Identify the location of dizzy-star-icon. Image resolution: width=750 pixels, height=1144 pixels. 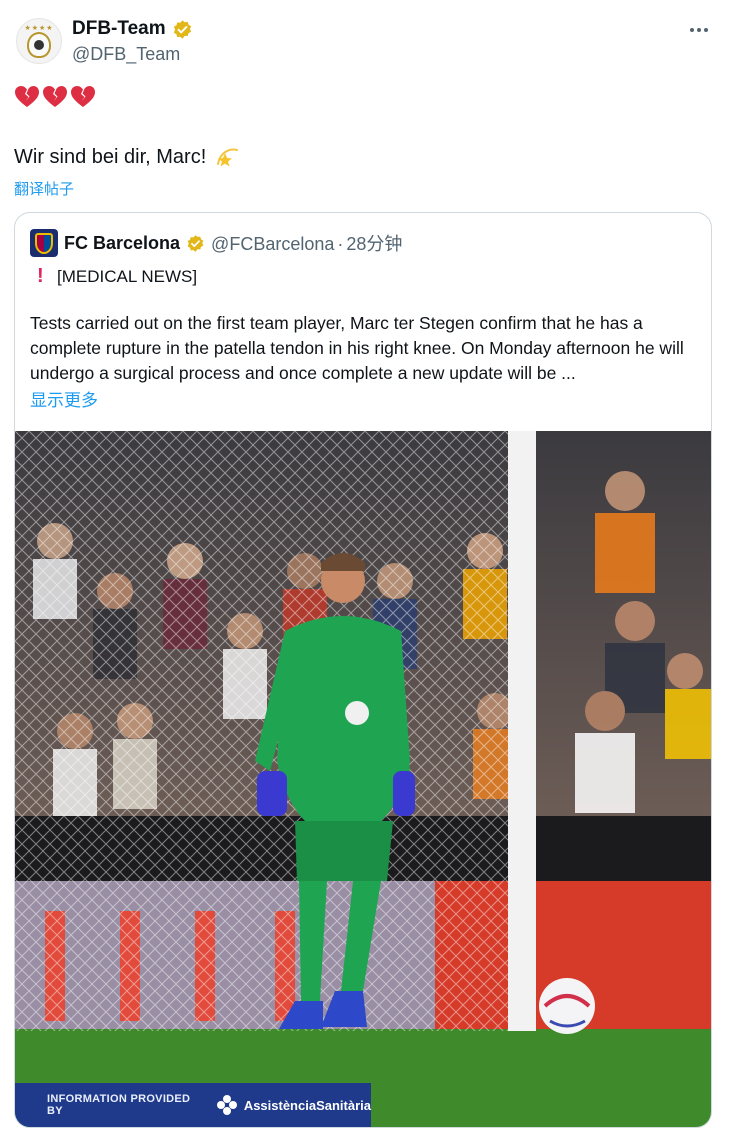
(228, 157).